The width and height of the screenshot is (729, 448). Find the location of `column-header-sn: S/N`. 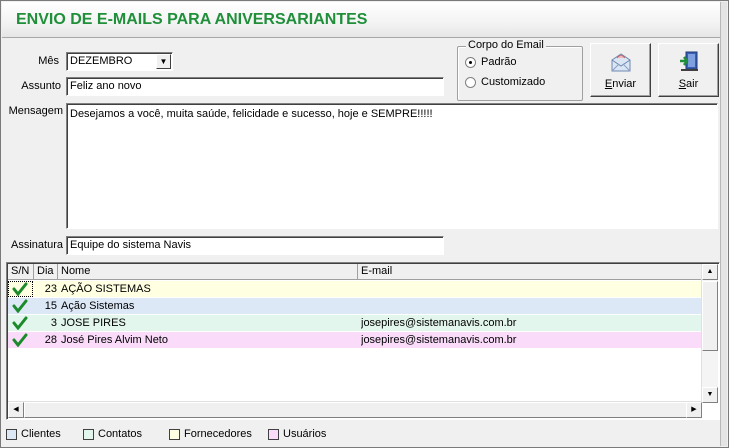

column-header-sn: S/N is located at coordinates (21, 272).